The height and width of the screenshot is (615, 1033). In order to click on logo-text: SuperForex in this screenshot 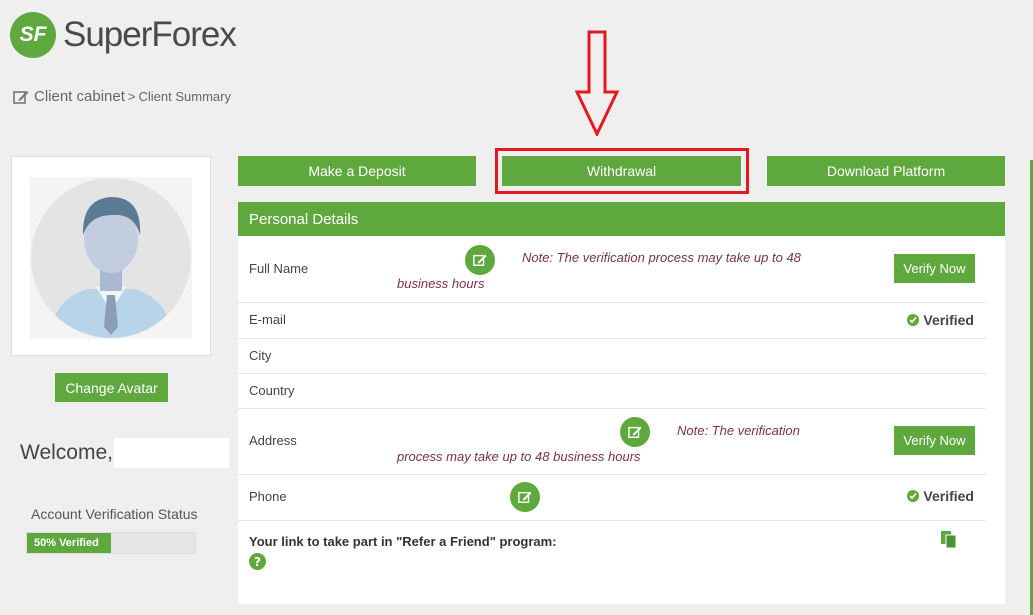, I will do `click(150, 34)`.